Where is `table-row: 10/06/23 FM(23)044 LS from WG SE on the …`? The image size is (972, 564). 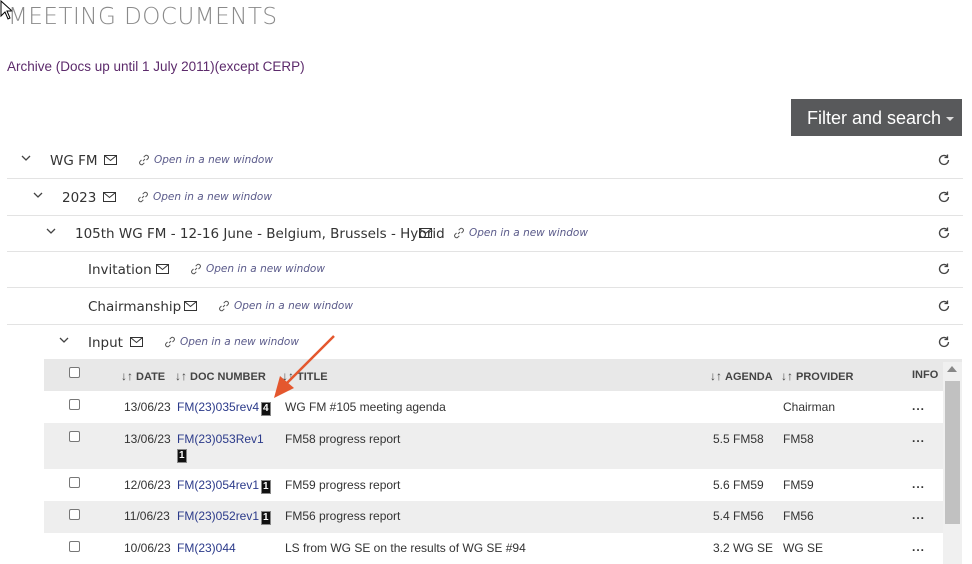
table-row: 10/06/23 FM(23)044 LS from WG SE on the … is located at coordinates (493, 548).